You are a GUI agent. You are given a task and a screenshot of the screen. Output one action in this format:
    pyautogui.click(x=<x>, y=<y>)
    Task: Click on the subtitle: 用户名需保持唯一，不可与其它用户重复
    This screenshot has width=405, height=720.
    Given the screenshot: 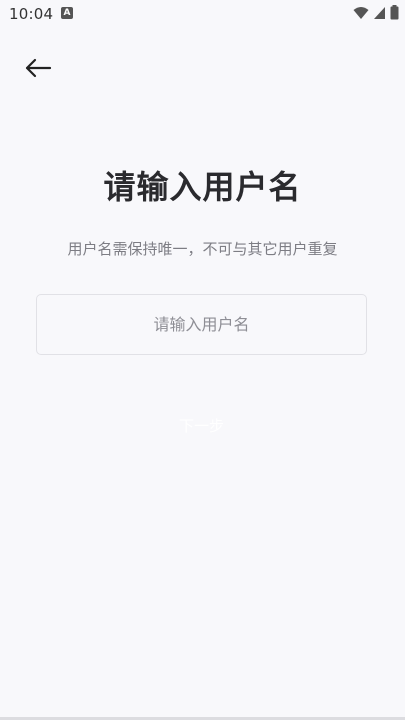 What is the action you would take?
    pyautogui.click(x=202, y=249)
    